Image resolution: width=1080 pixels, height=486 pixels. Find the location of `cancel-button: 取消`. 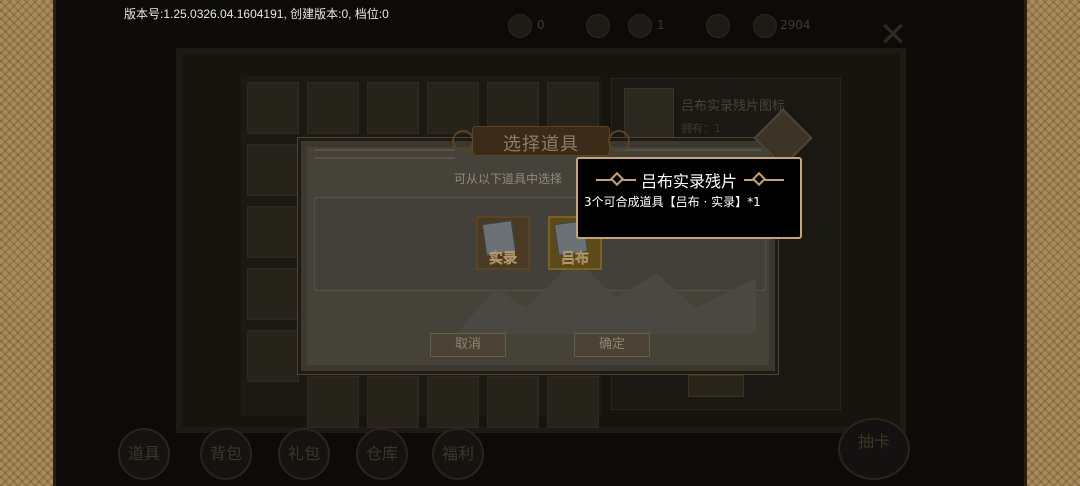

cancel-button: 取消 is located at coordinates (468, 345).